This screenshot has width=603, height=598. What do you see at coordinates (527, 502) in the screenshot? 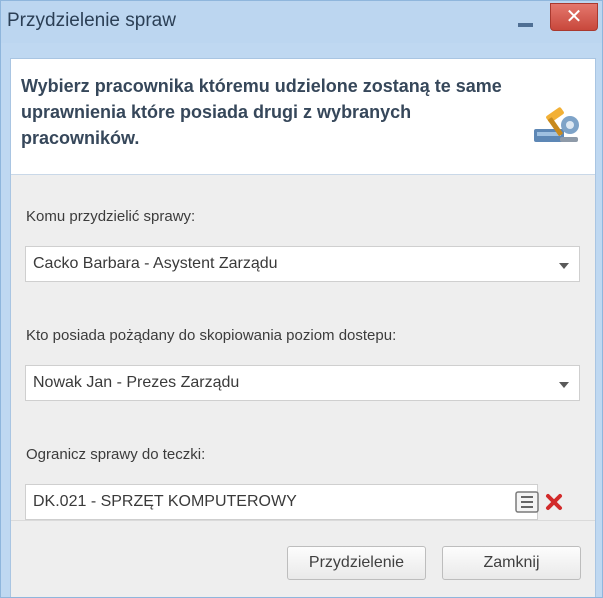
I see `list-icon` at bounding box center [527, 502].